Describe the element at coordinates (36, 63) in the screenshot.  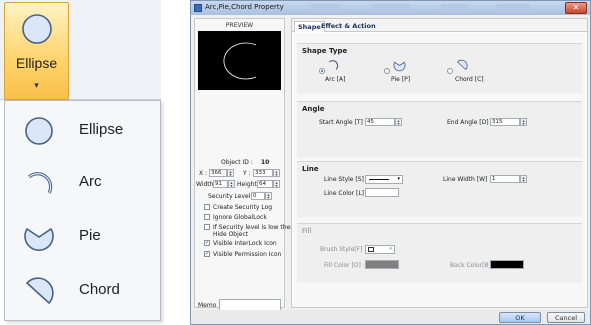
I see `ellipse-button-label: Ellipse` at that location.